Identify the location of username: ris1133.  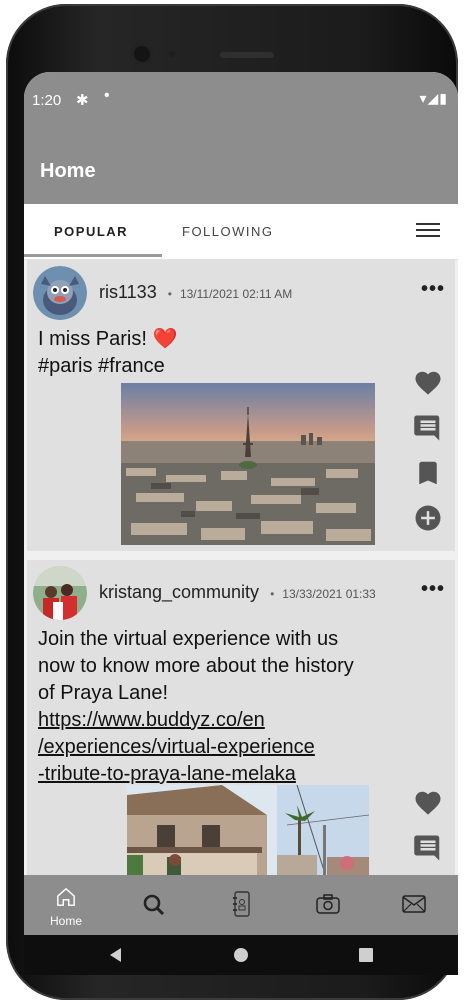
(128, 292).